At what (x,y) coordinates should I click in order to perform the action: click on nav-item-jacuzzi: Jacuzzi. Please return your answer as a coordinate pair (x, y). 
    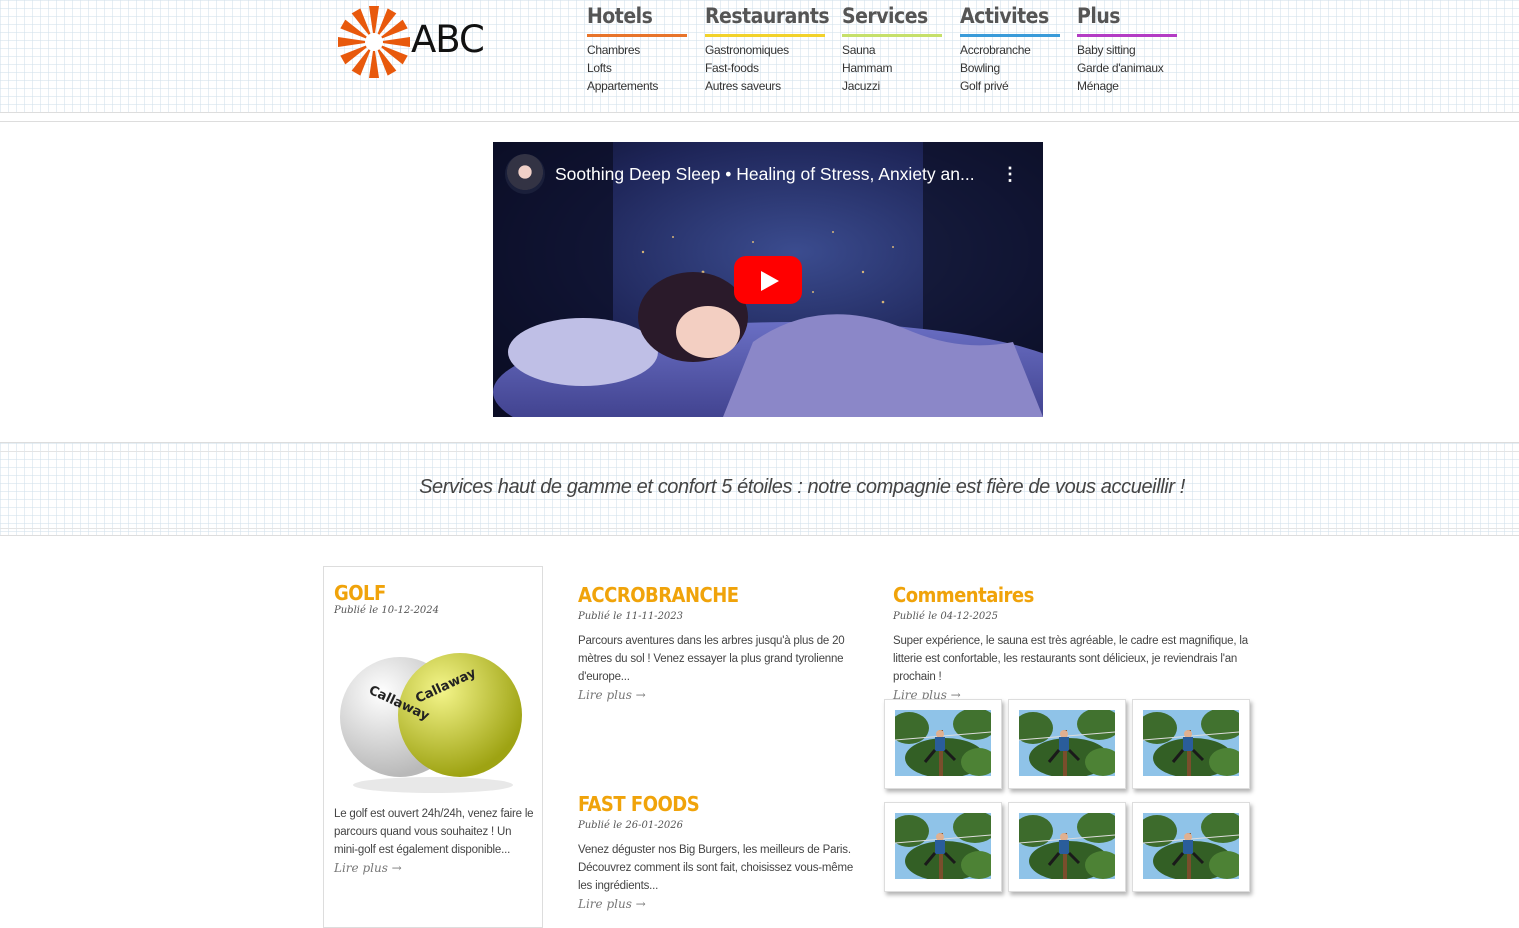
    Looking at the image, I should click on (892, 86).